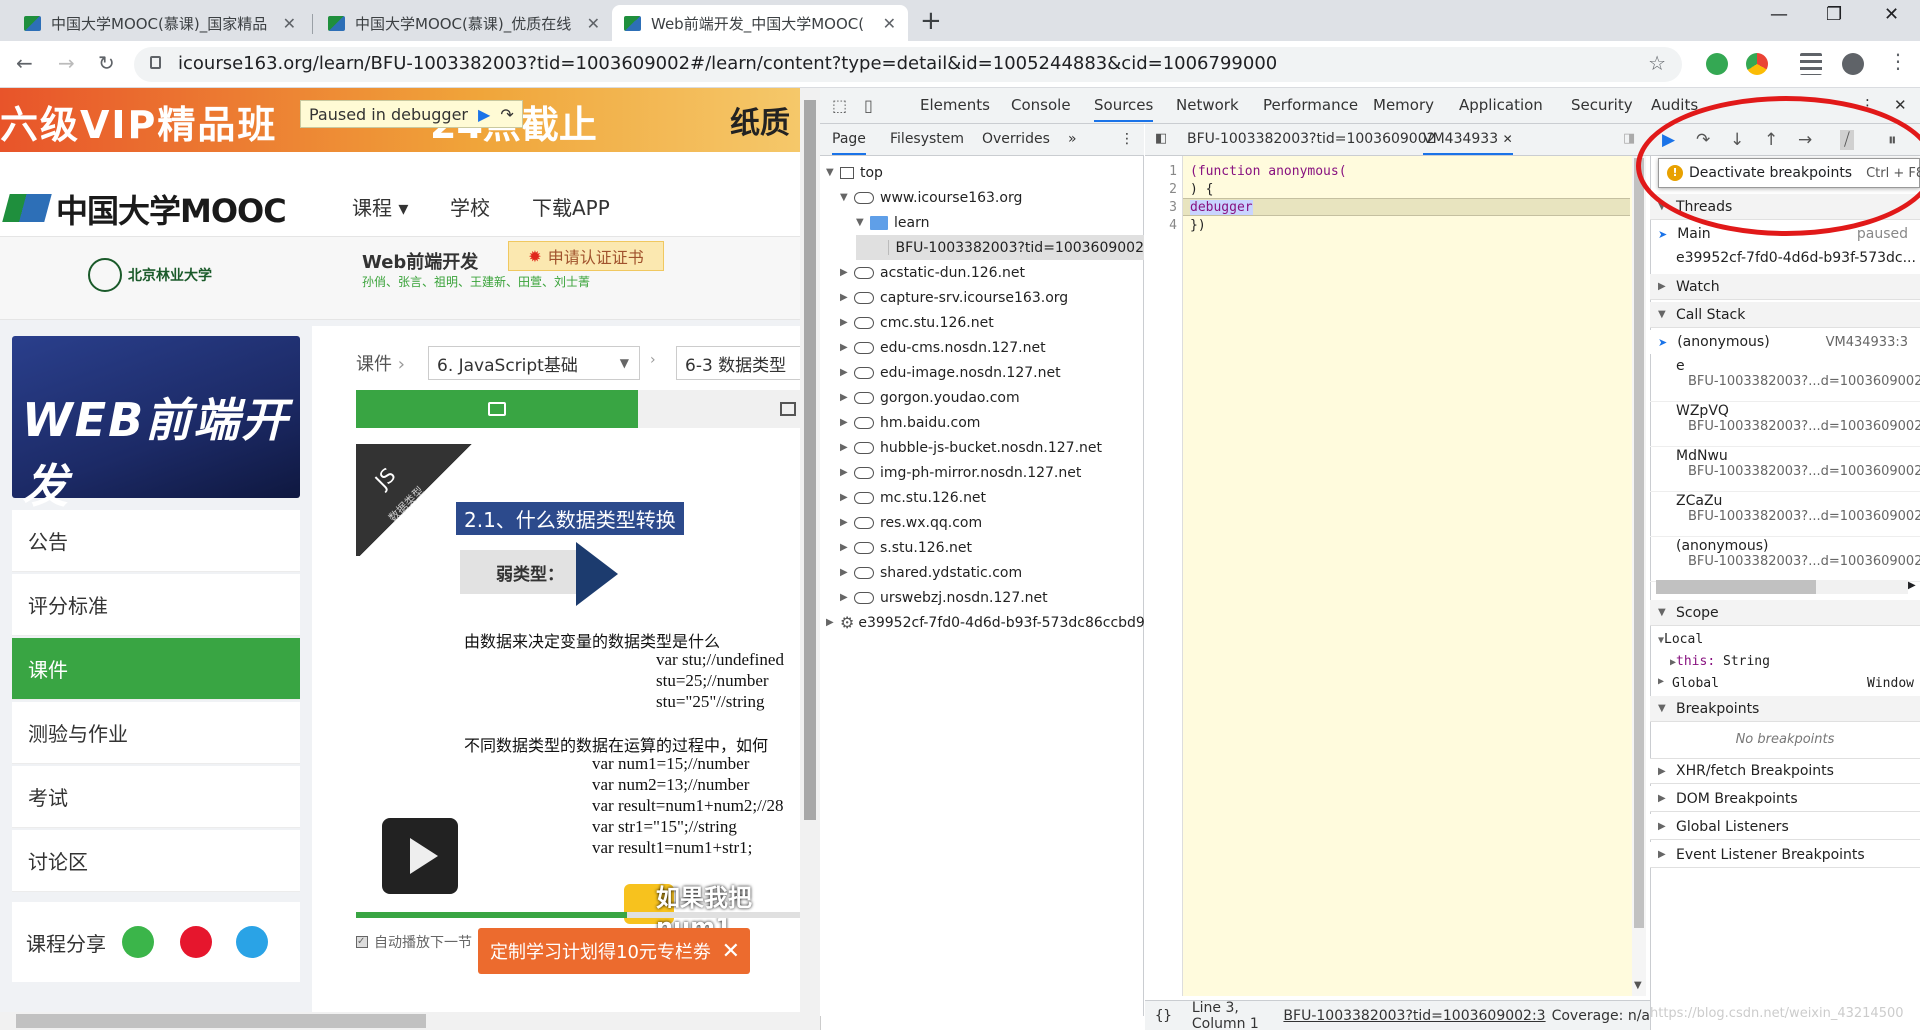  What do you see at coordinates (614, 951) in the screenshot?
I see `study-plan-promo: 定制学习计划得10元专栏劵 ✕` at bounding box center [614, 951].